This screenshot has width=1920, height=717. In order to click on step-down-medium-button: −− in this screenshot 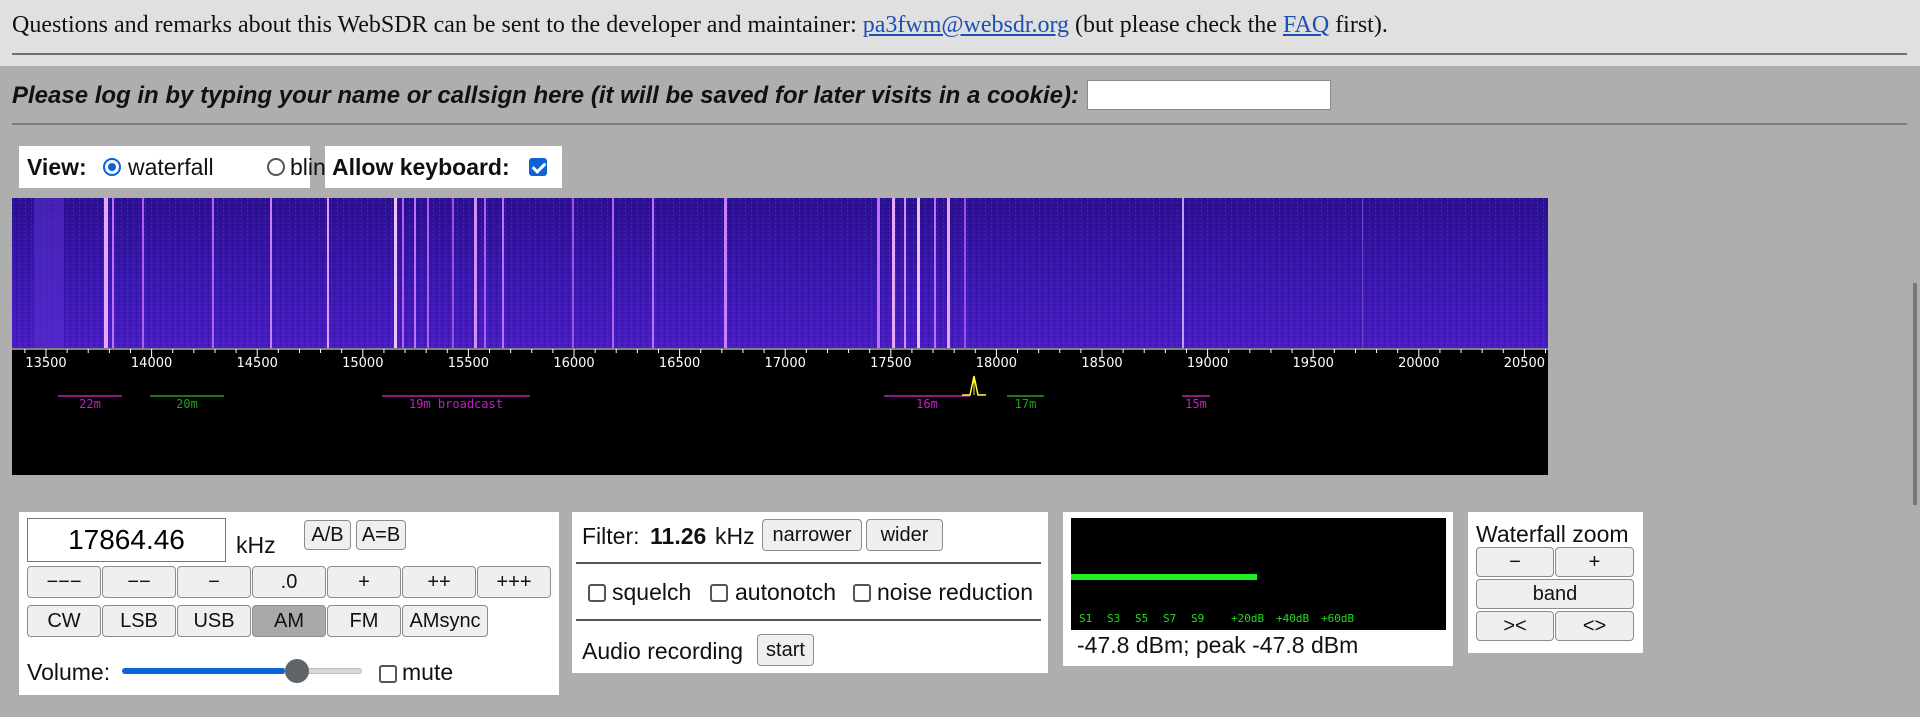, I will do `click(139, 582)`.